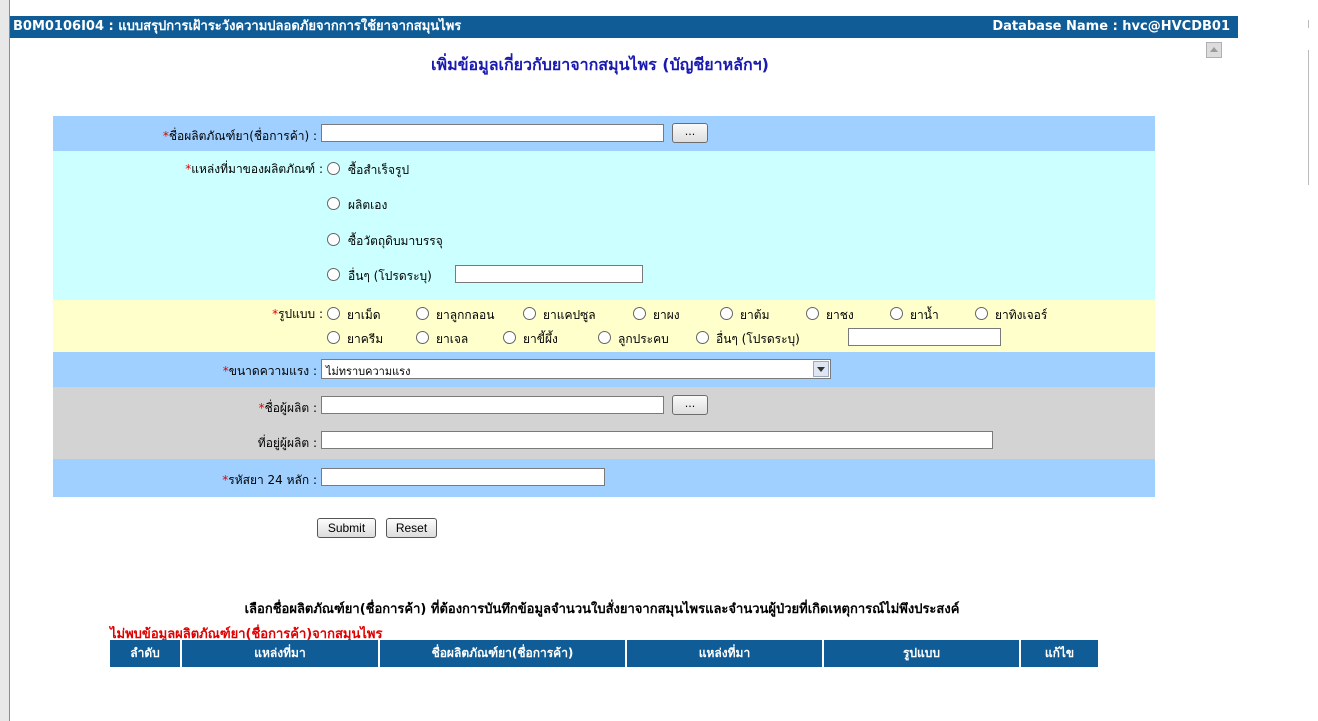 Image resolution: width=1318 pixels, height=721 pixels. What do you see at coordinates (540, 339) in the screenshot?
I see `form-option-label: ยาขี้ผึ้ง` at bounding box center [540, 339].